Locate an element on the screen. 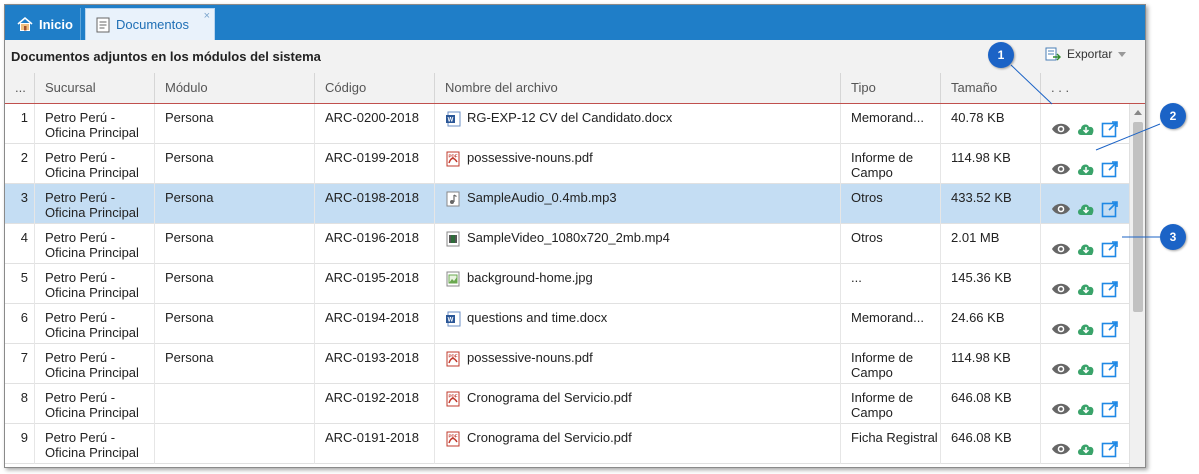  cell-num: 6 is located at coordinates (20, 324).